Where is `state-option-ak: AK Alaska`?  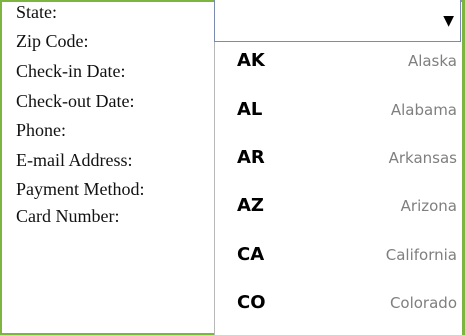
state-option-ak: AK Alaska is located at coordinates (338, 62).